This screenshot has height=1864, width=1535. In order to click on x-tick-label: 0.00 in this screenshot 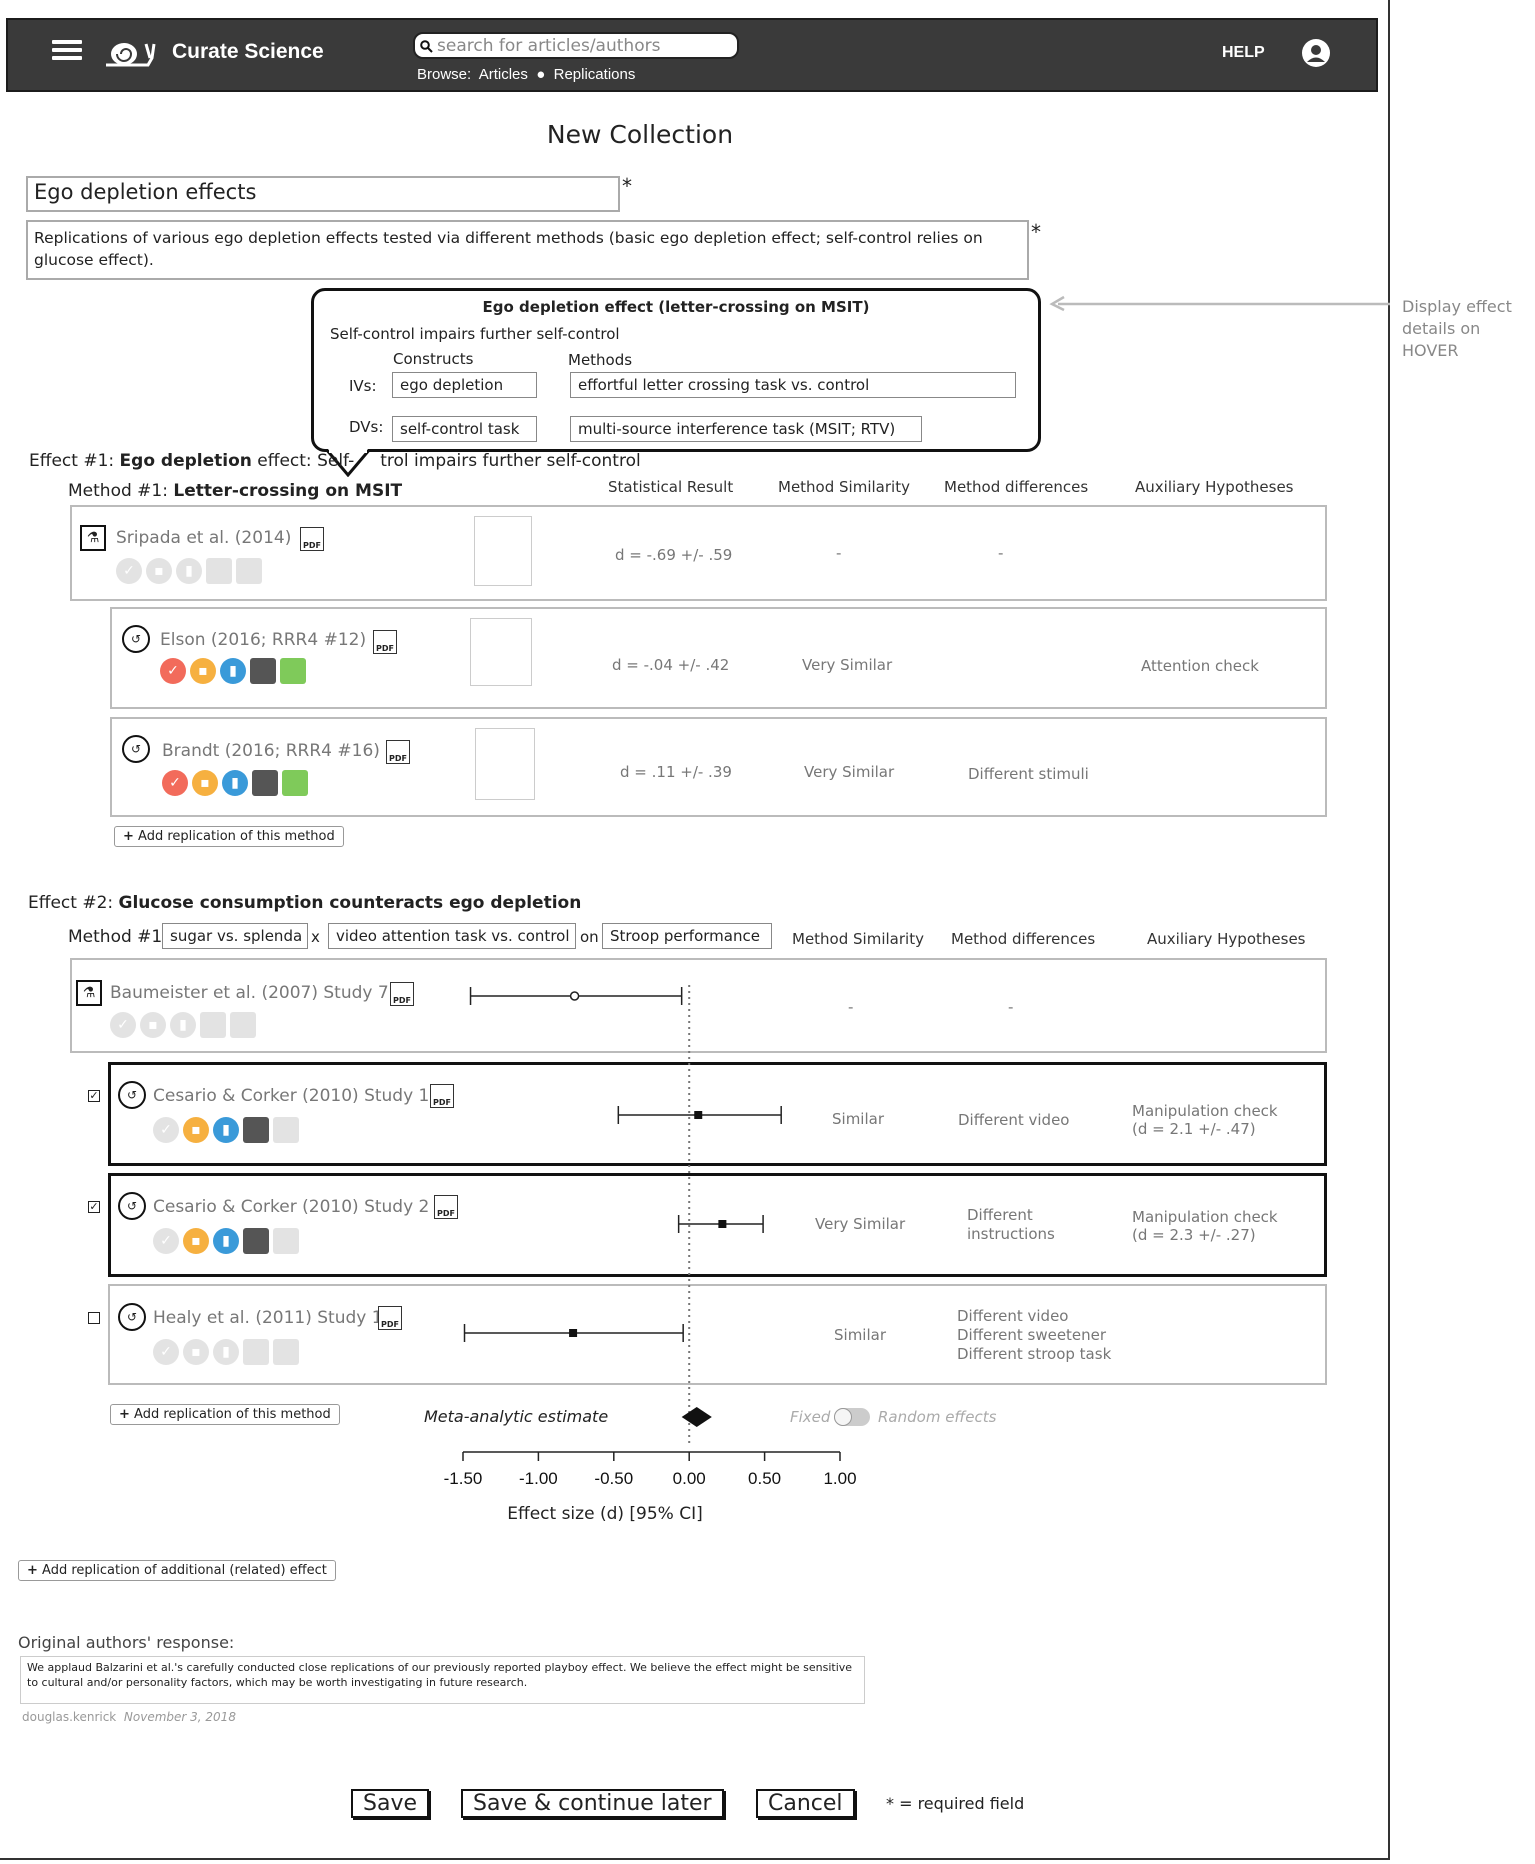, I will do `click(689, 1478)`.